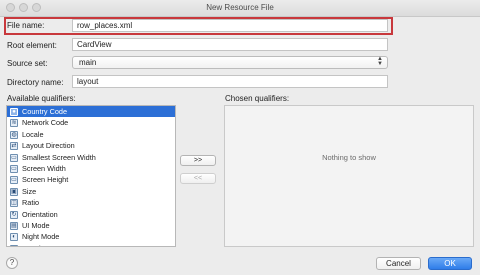 The height and width of the screenshot is (275, 480). What do you see at coordinates (198, 160) in the screenshot?
I see `add-qualifier-button: >>` at bounding box center [198, 160].